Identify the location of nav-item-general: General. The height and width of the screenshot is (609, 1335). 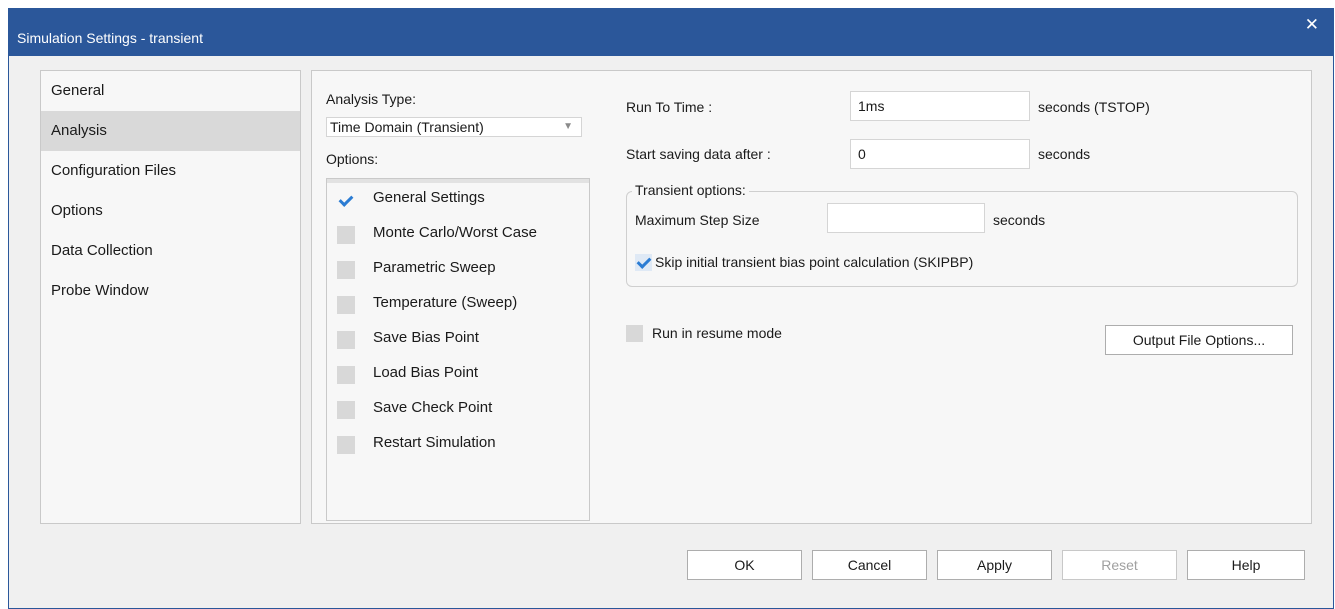
(170, 91).